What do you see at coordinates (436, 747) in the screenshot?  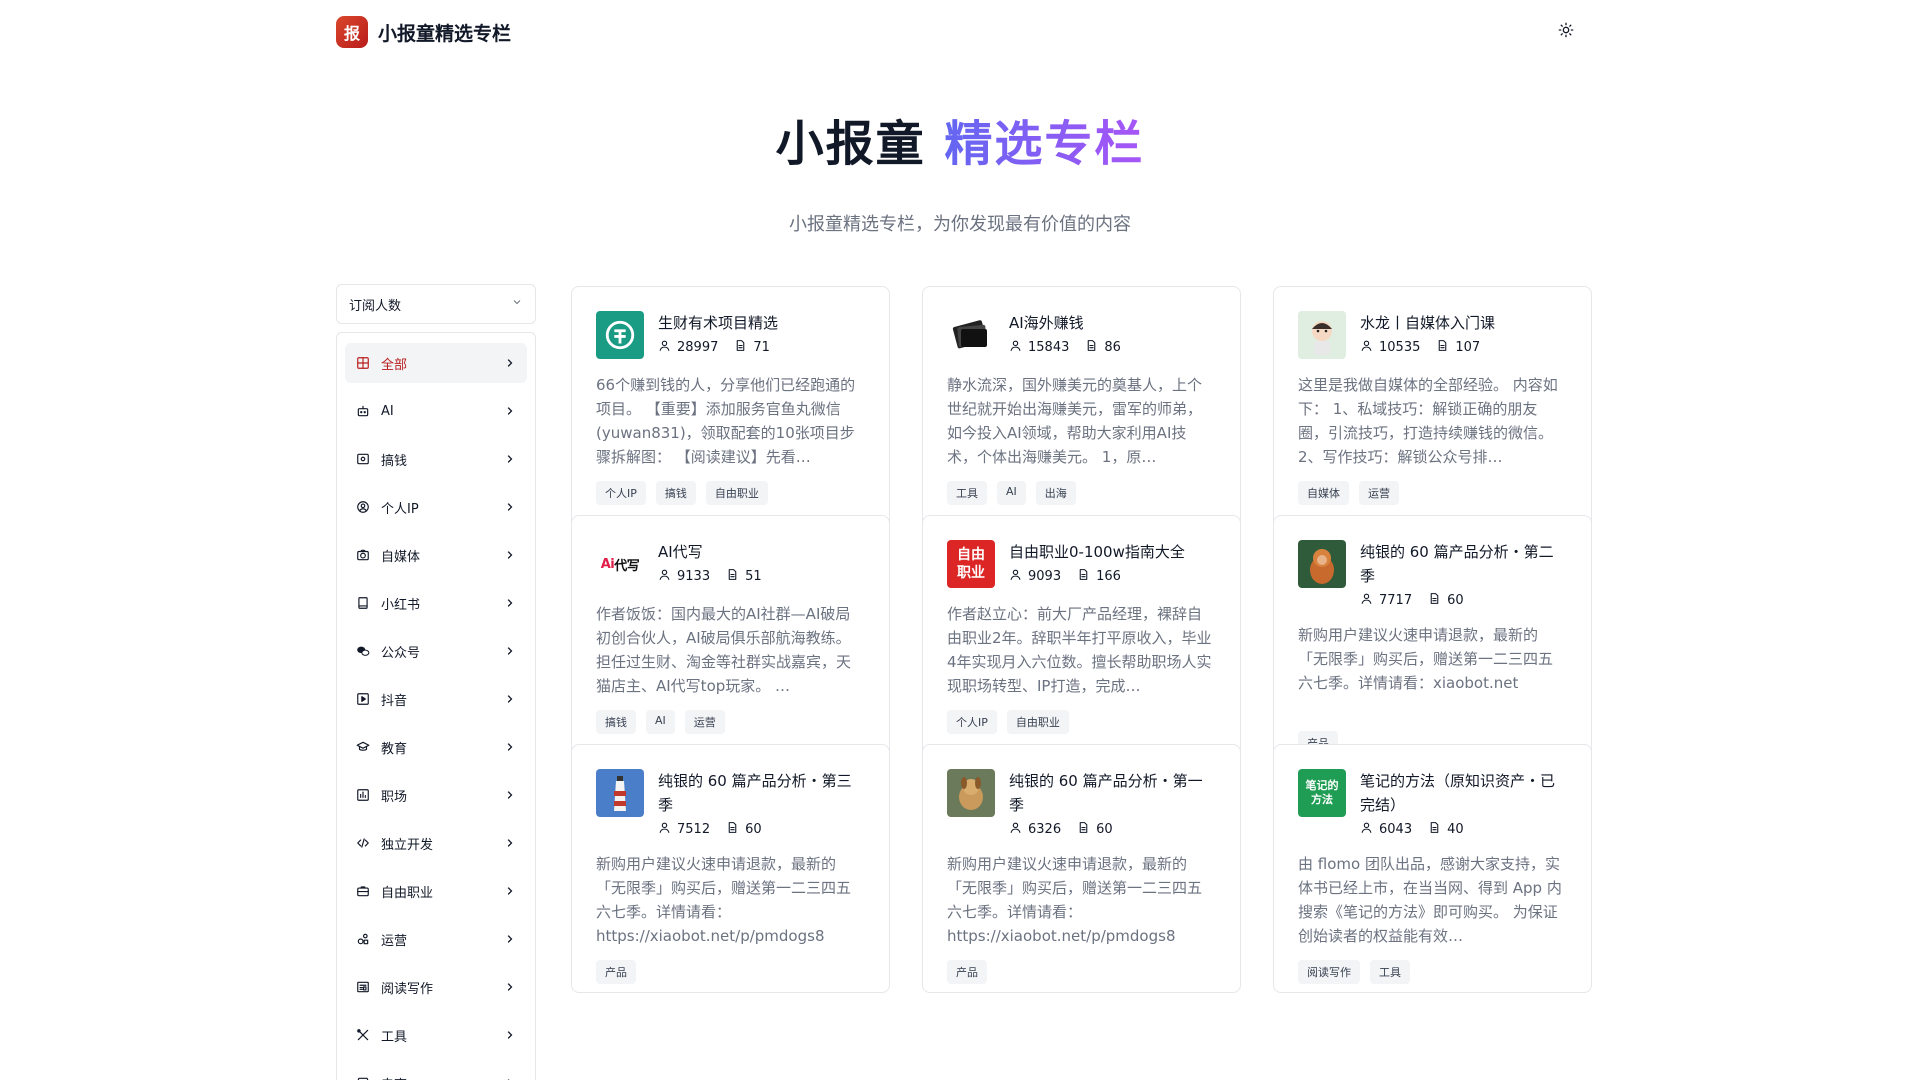 I see `sidebar-item-8: 教育` at bounding box center [436, 747].